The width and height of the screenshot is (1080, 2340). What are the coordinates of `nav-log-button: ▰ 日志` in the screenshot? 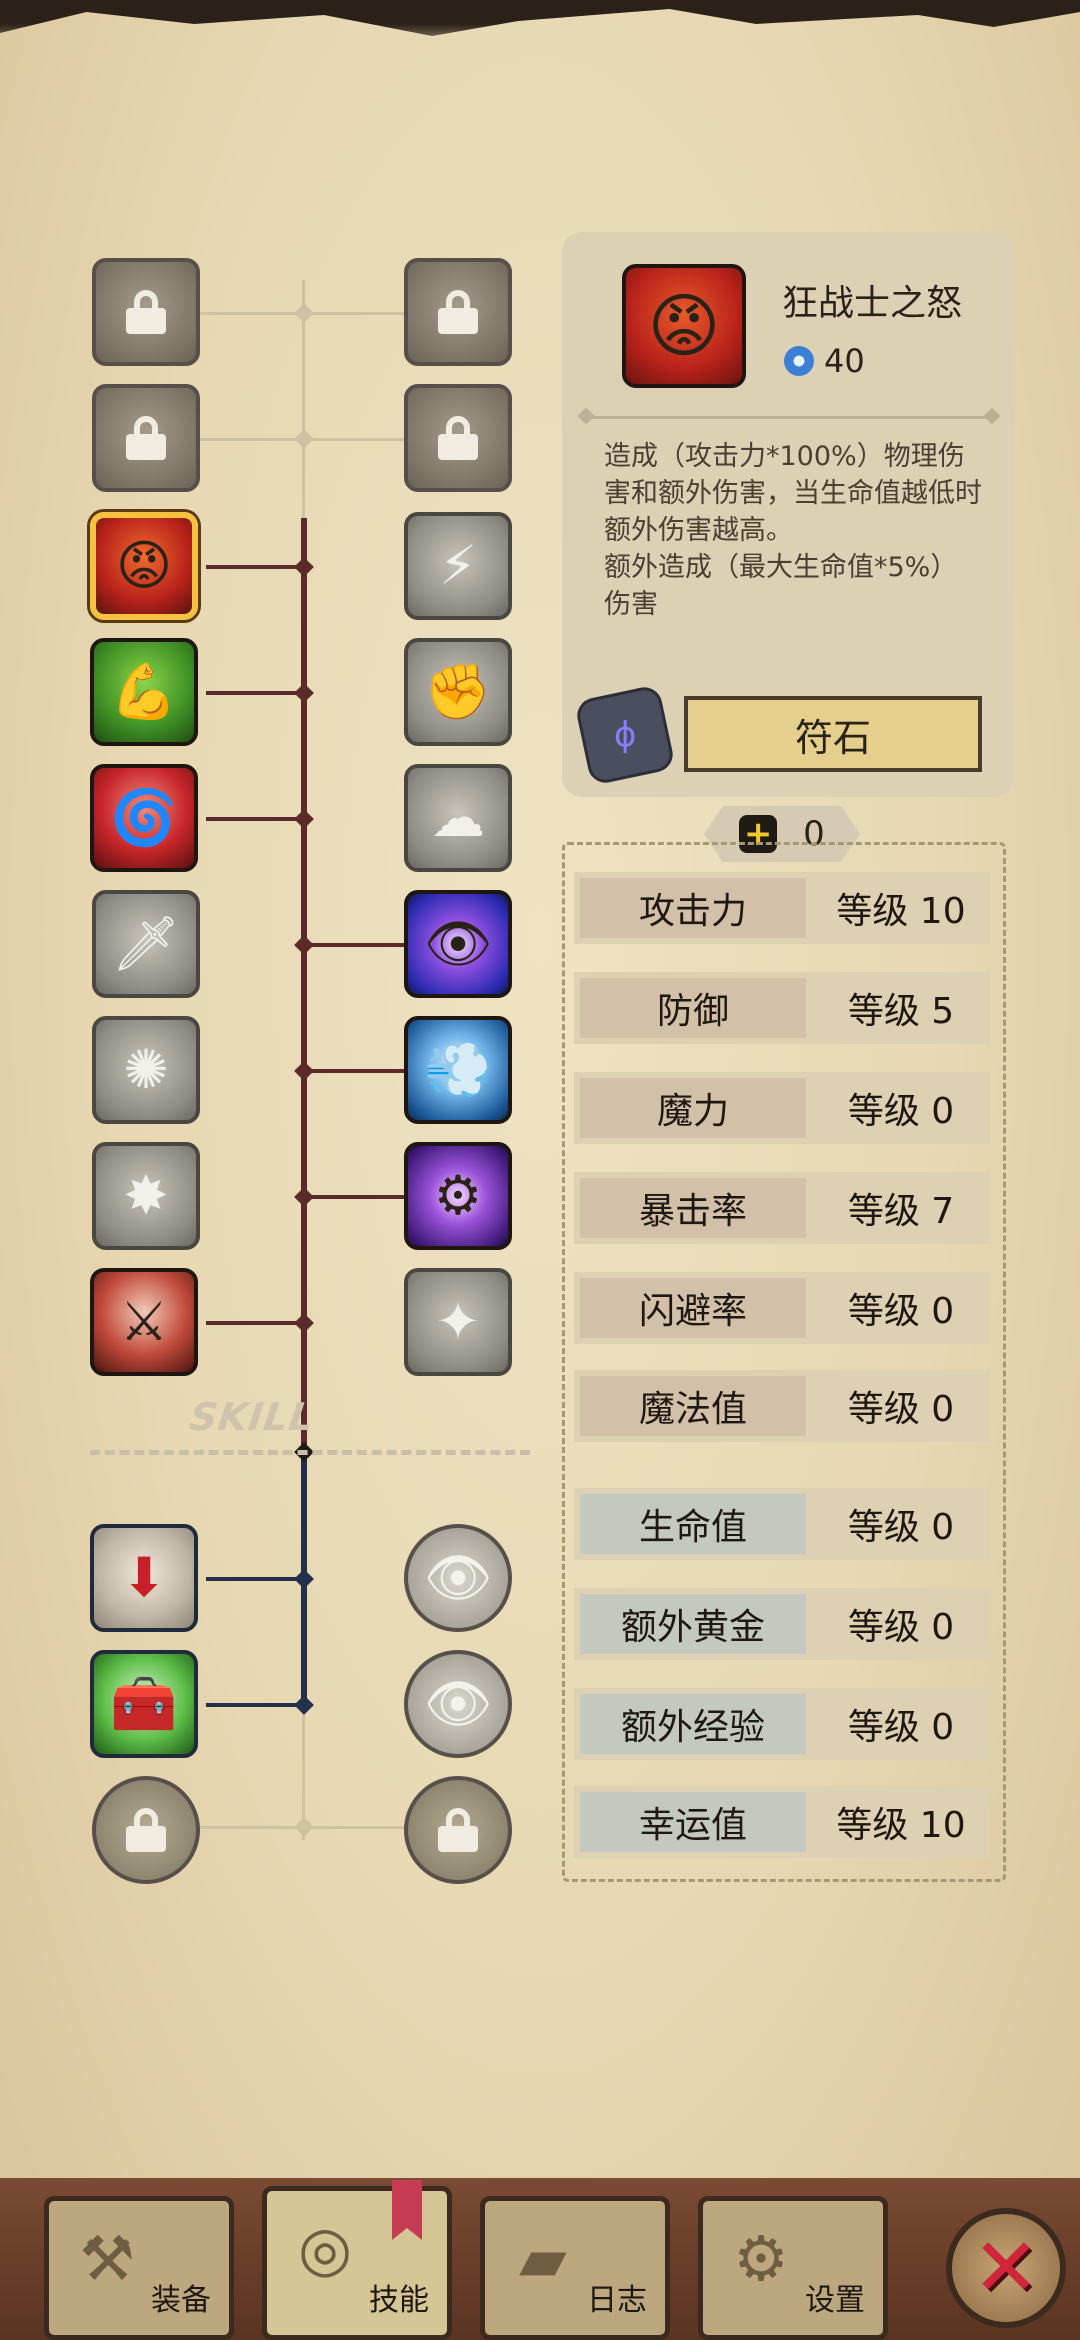 It's located at (575, 2268).